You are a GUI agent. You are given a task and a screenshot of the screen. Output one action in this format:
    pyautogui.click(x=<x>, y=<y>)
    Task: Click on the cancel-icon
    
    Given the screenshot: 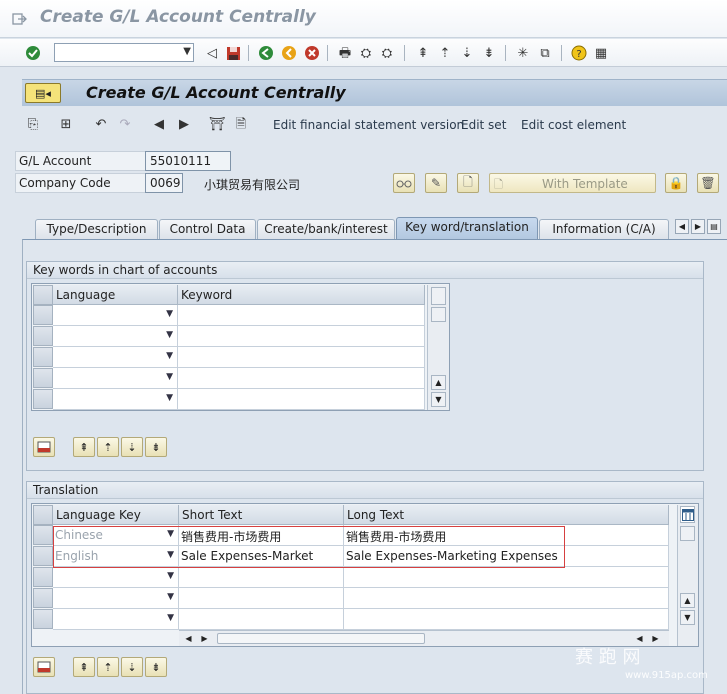 What is the action you would take?
    pyautogui.click(x=312, y=53)
    